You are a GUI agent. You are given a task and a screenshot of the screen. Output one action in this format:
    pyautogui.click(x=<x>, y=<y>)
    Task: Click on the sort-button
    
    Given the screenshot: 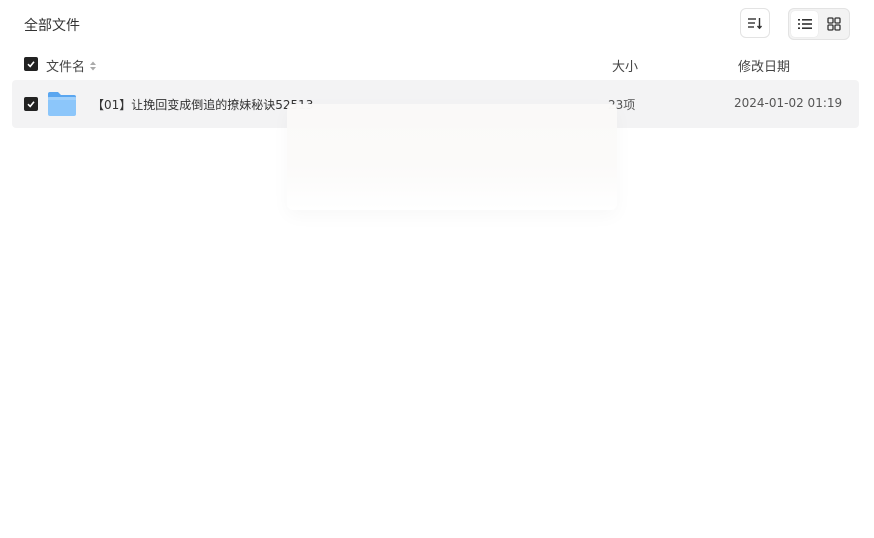 What is the action you would take?
    pyautogui.click(x=755, y=23)
    